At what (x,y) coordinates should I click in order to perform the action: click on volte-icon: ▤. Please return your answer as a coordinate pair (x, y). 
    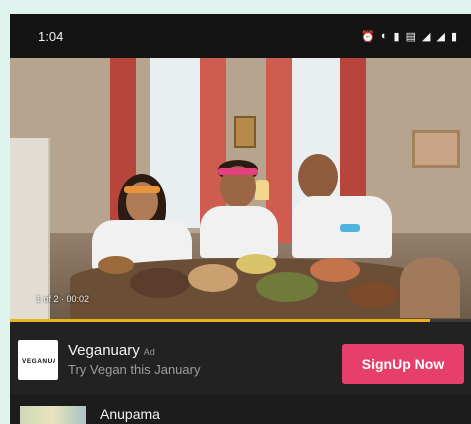
    Looking at the image, I should click on (410, 36).